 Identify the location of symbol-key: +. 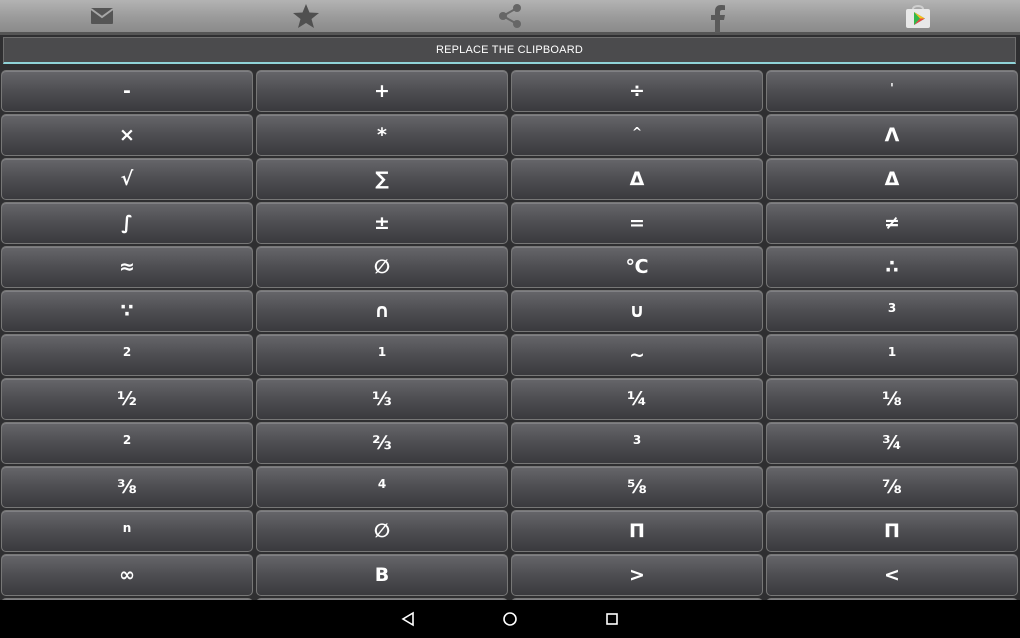
(382, 91).